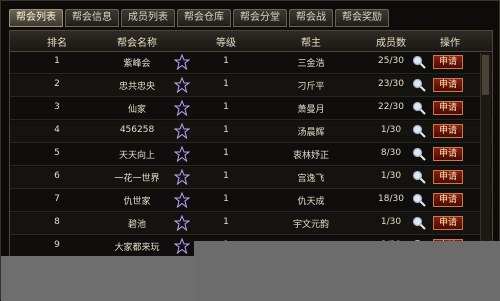 Image resolution: width=500 pixels, height=301 pixels. What do you see at coordinates (311, 179) in the screenshot?
I see `leader-cell: 宫逸飞` at bounding box center [311, 179].